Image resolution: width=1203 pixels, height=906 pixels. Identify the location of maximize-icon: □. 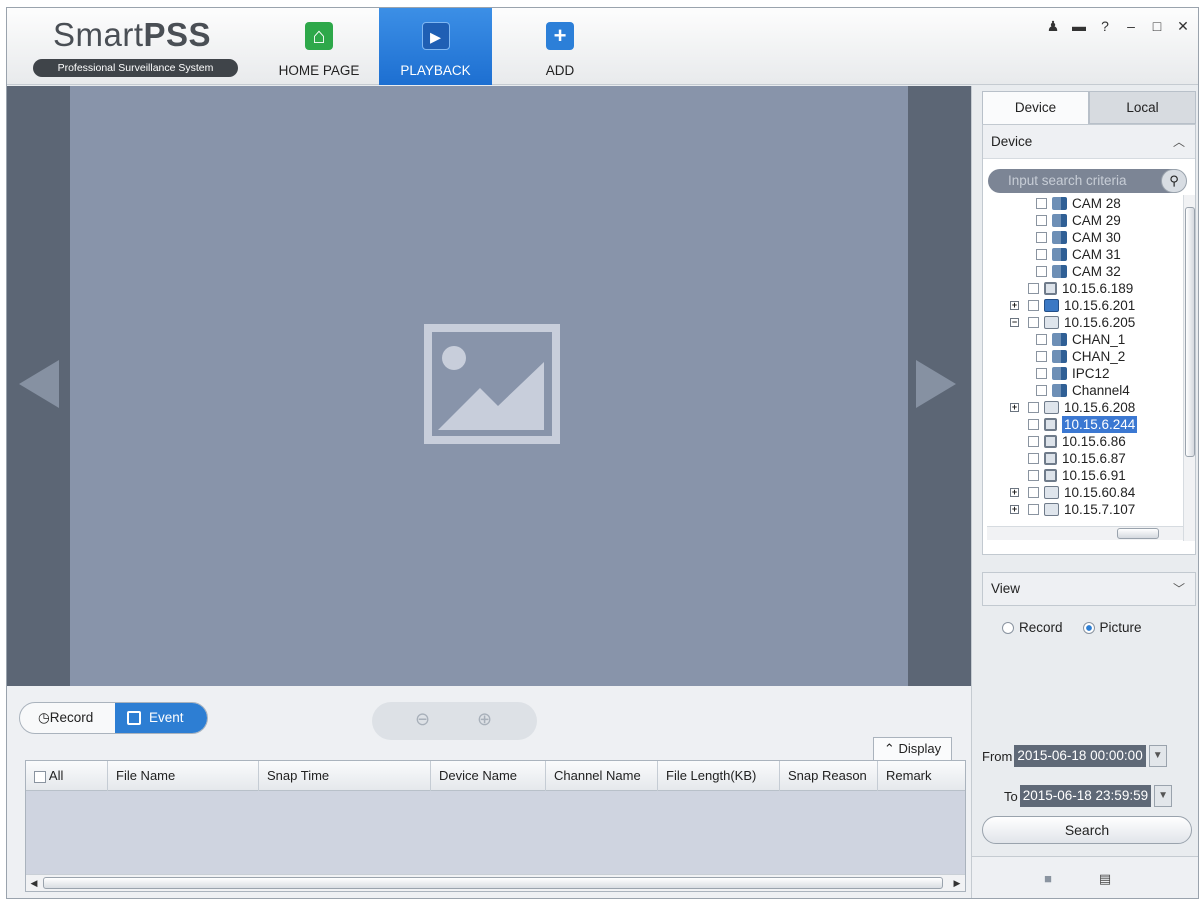
(1157, 27).